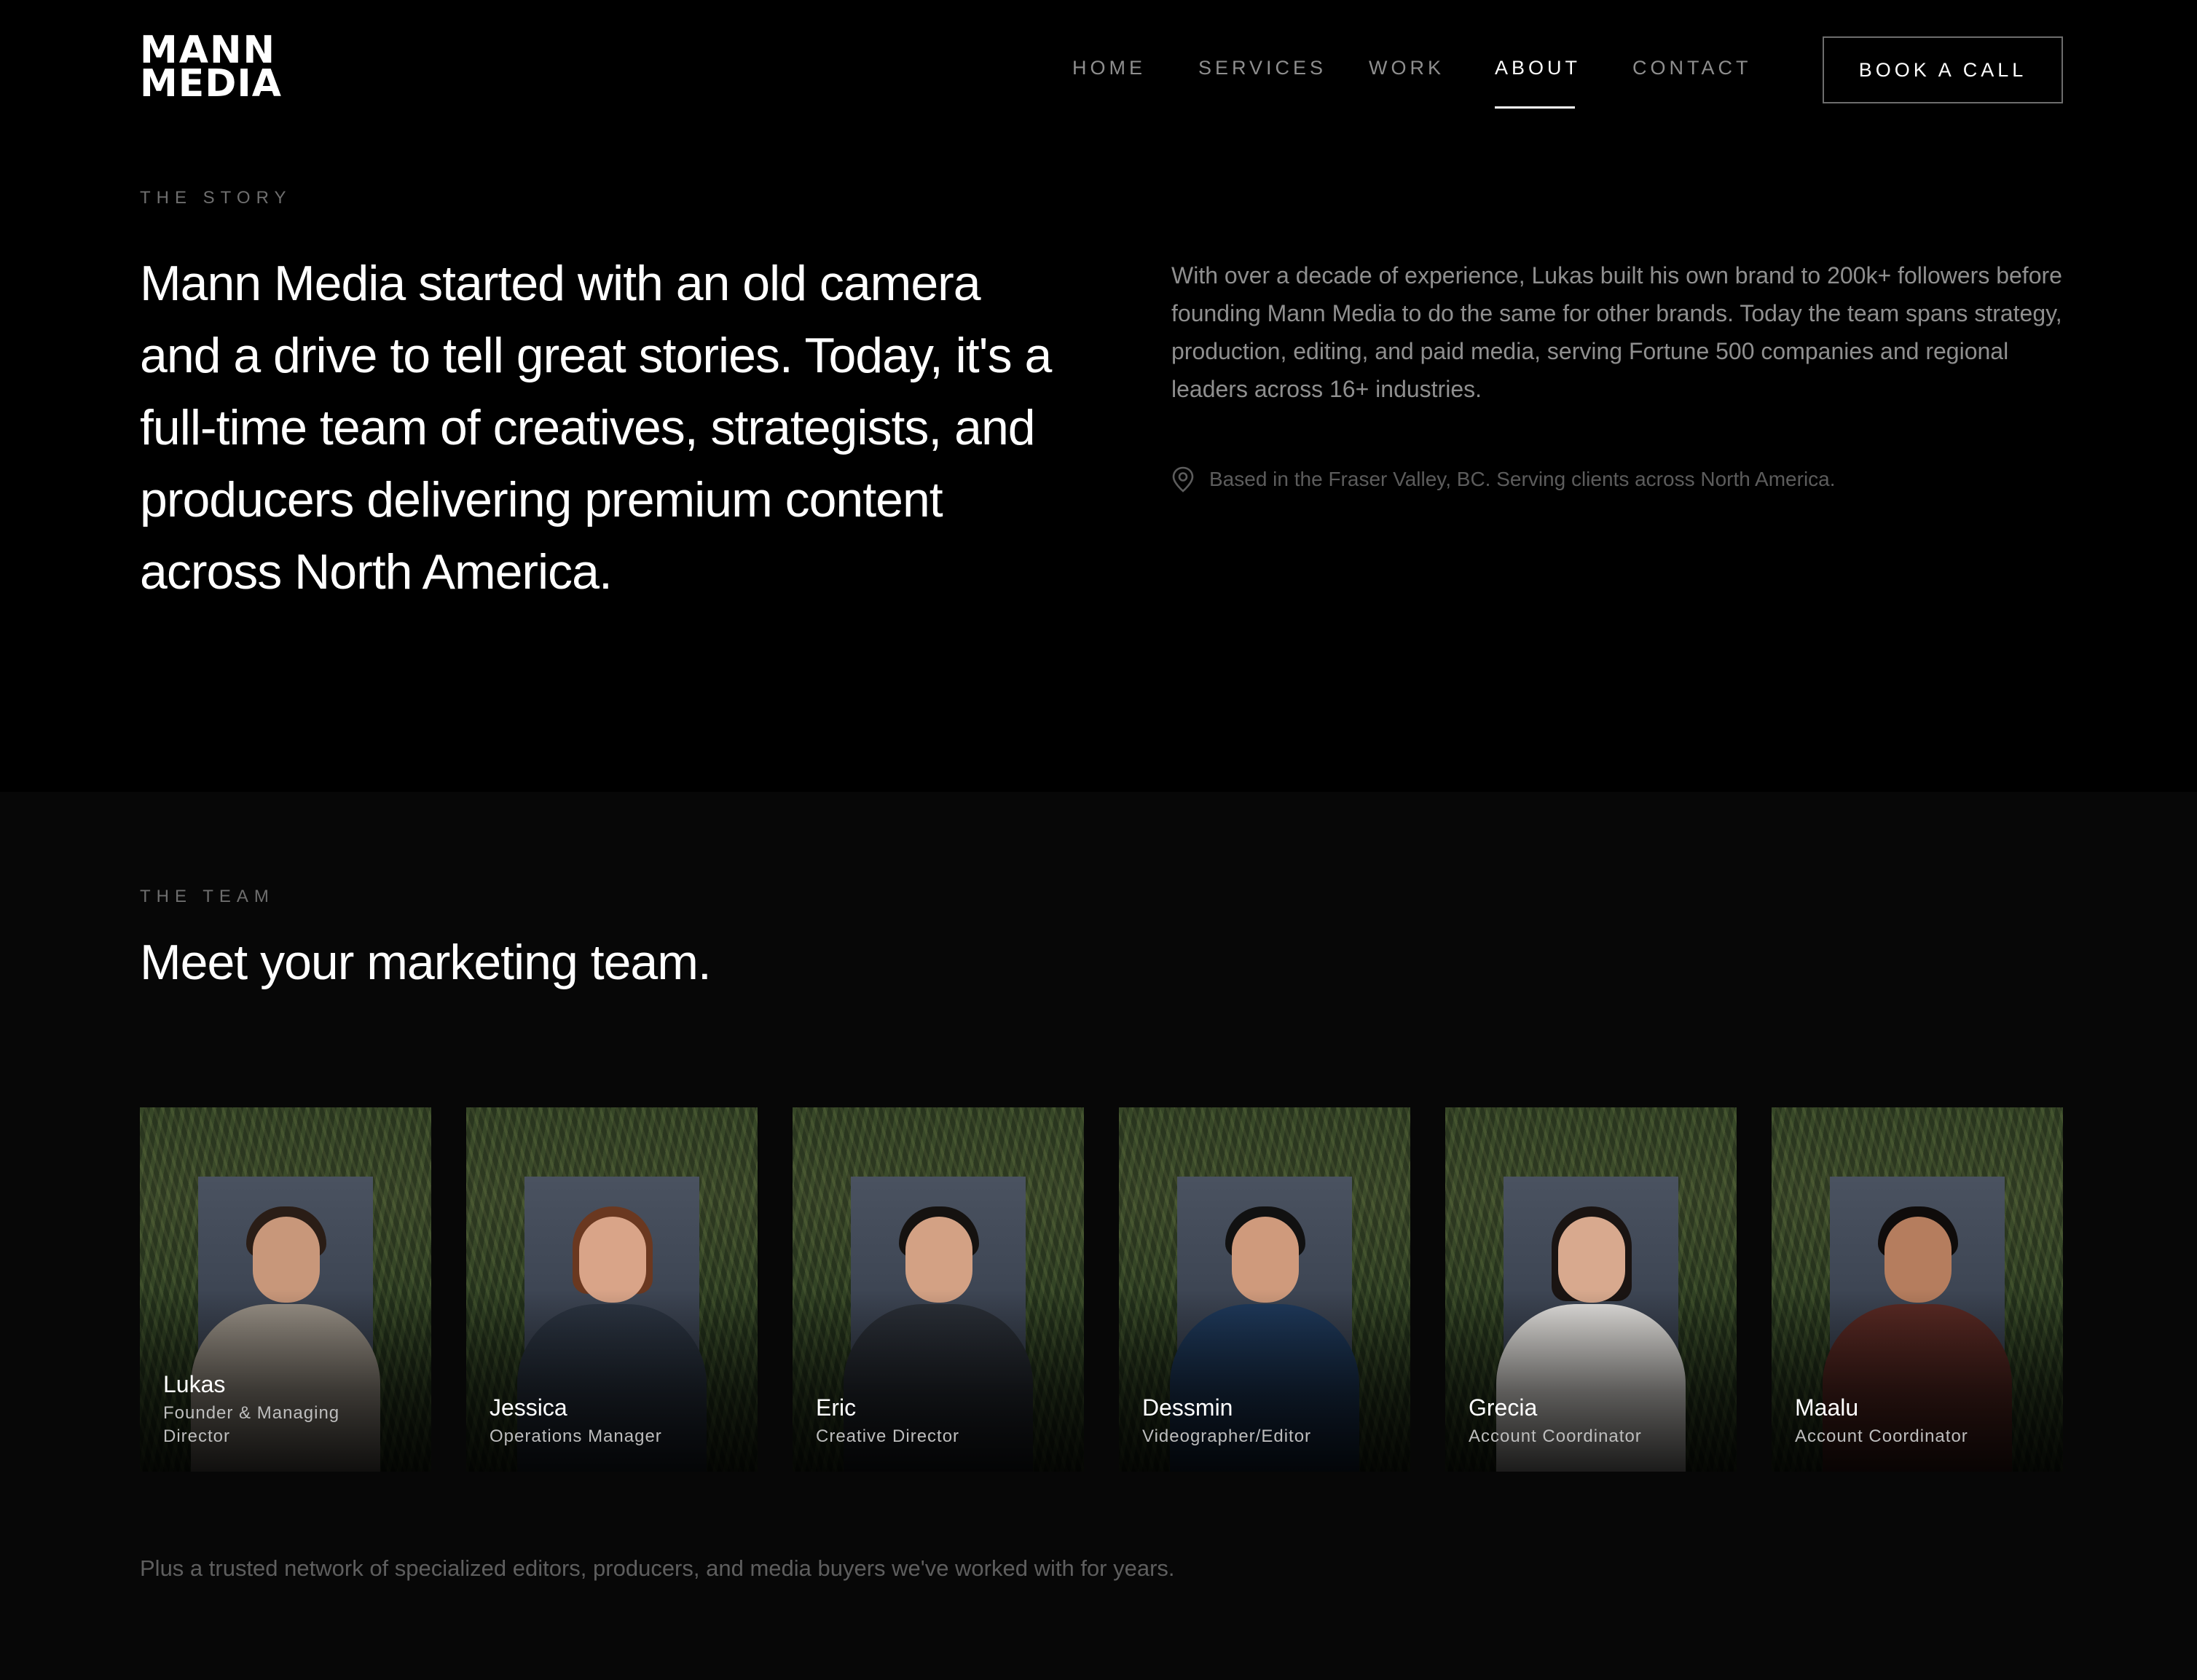 This screenshot has width=2197, height=1680. Describe the element at coordinates (207, 896) in the screenshot. I see `team-eyebrow: THE TEAM` at that location.